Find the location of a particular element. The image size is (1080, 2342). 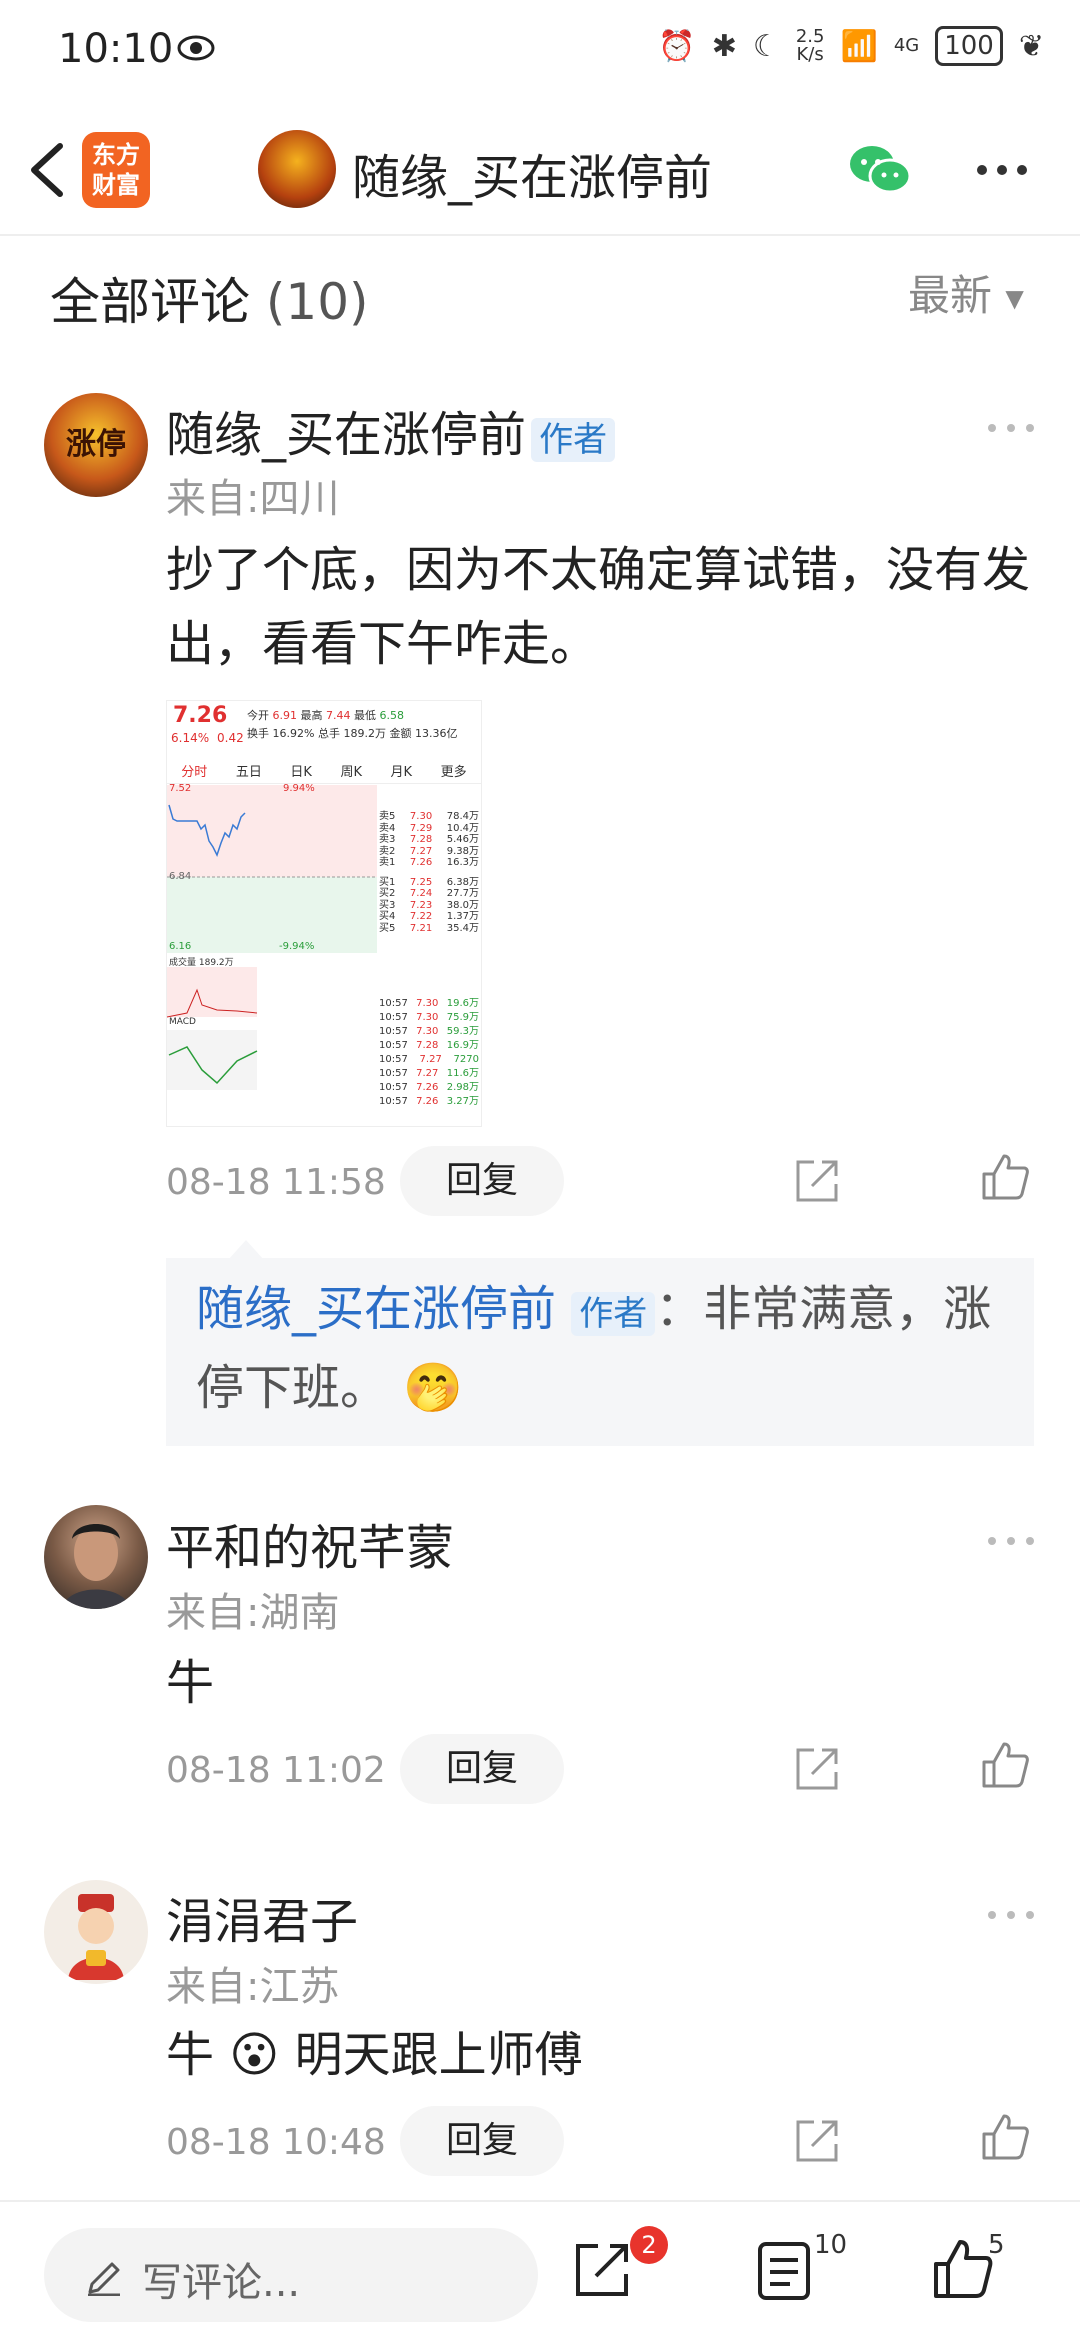

avatar: 涨停 is located at coordinates (96, 445).